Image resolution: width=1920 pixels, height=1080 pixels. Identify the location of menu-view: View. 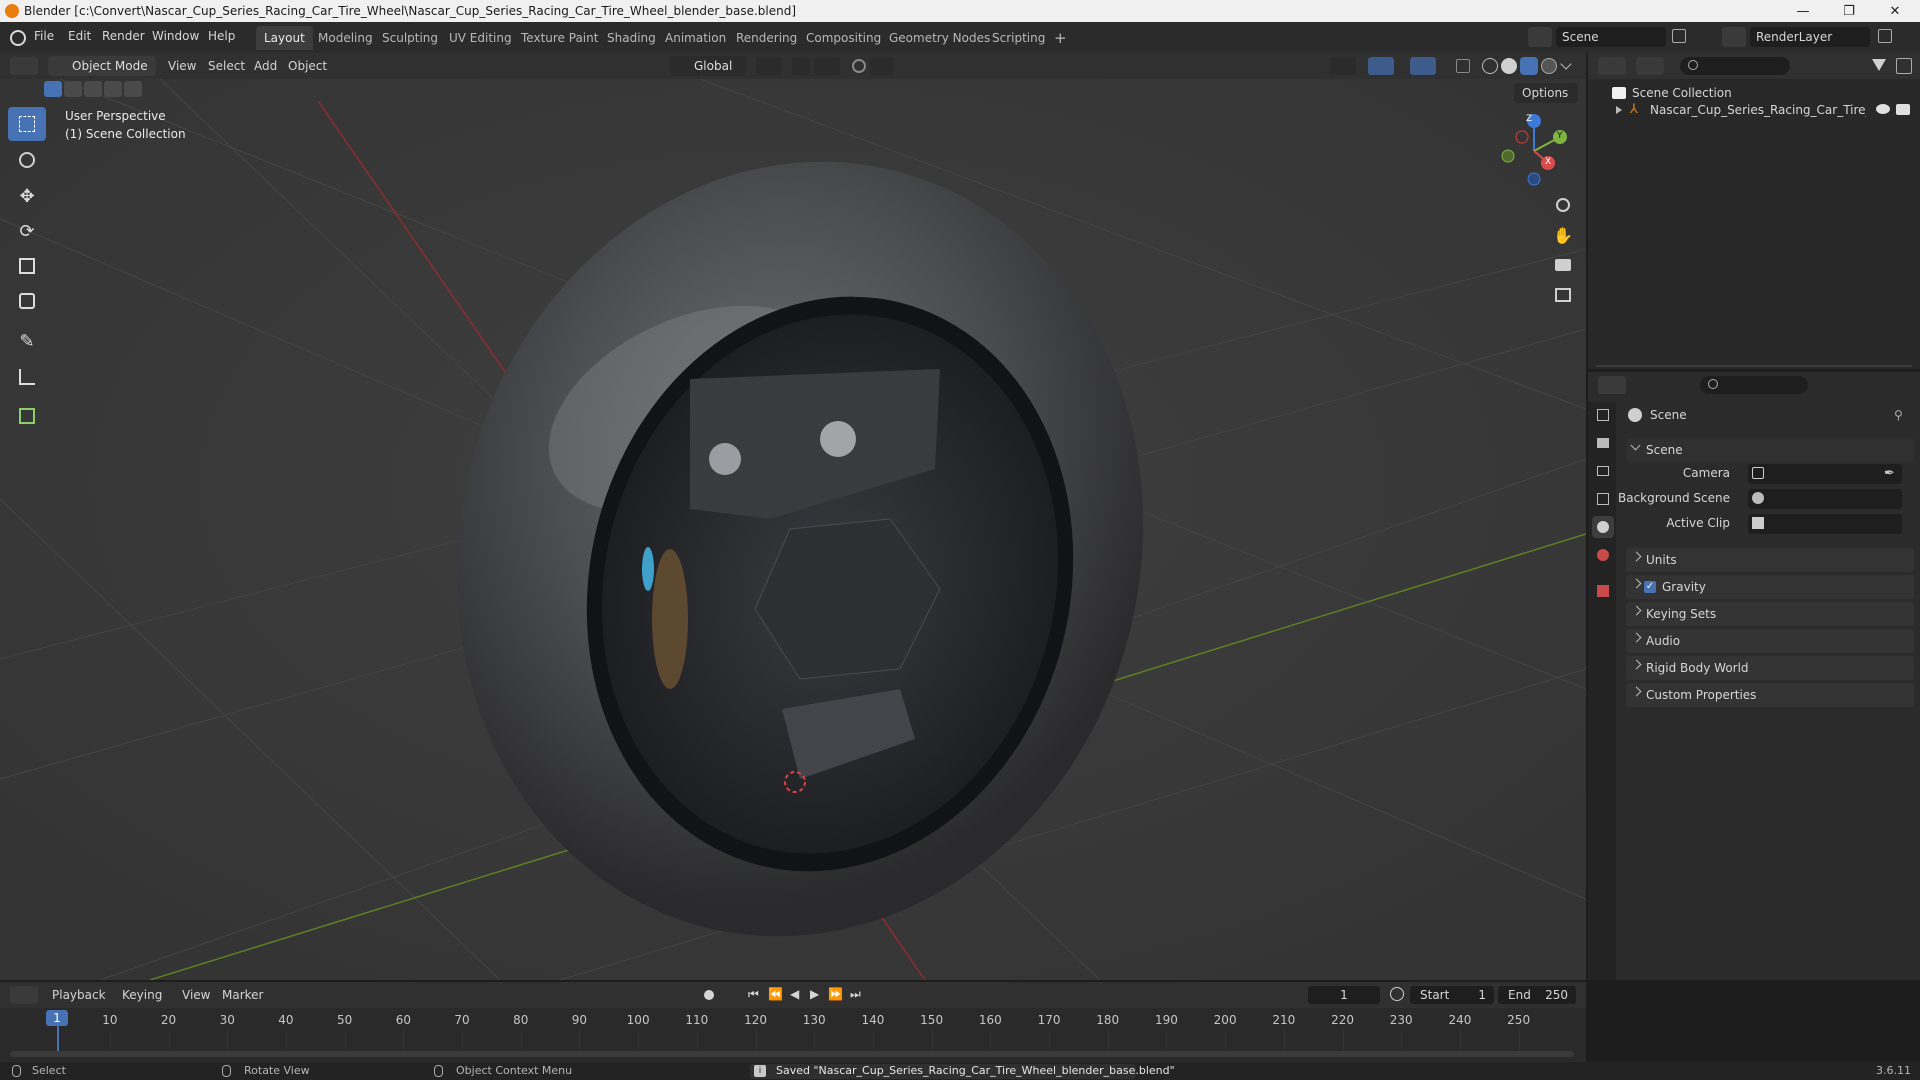
(182, 66).